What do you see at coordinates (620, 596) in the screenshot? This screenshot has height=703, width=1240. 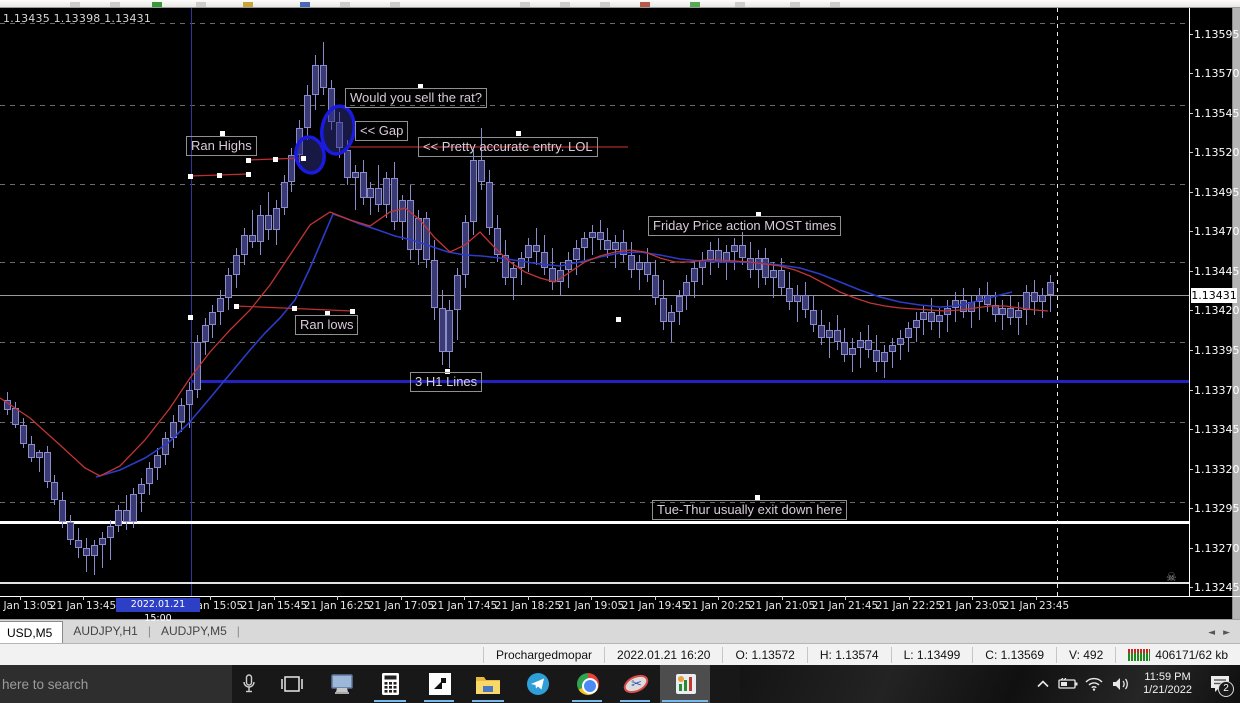 I see `chart-frame-bottom` at bounding box center [620, 596].